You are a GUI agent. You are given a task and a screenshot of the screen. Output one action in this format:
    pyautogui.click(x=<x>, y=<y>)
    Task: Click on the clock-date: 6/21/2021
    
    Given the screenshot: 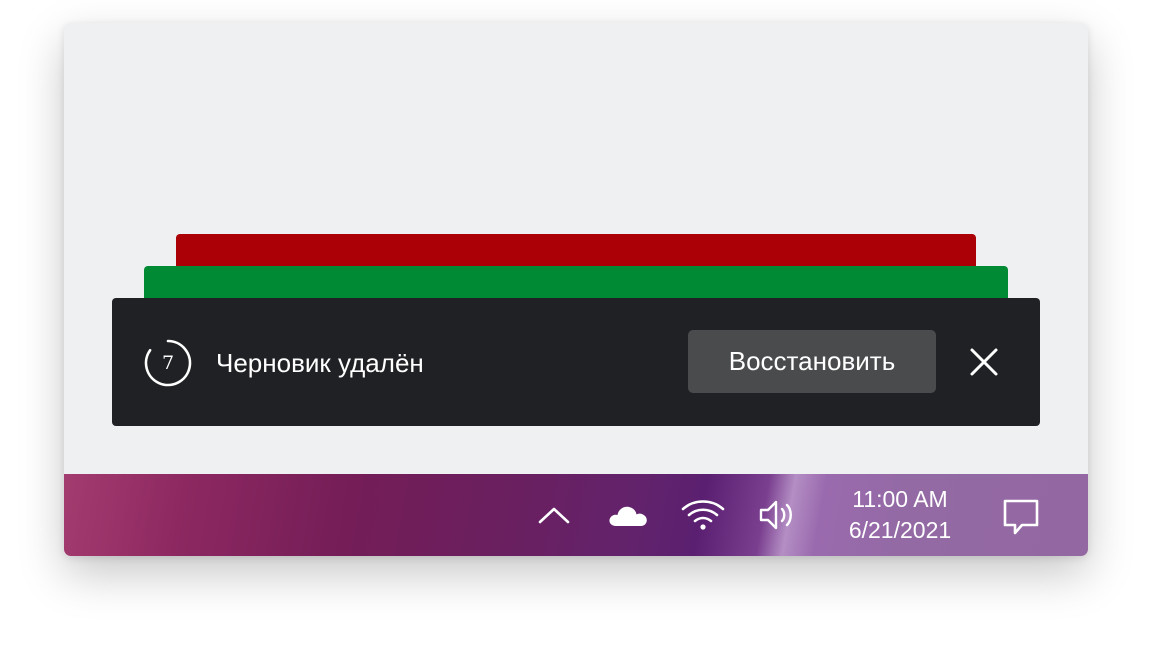 What is the action you would take?
    pyautogui.click(x=900, y=530)
    